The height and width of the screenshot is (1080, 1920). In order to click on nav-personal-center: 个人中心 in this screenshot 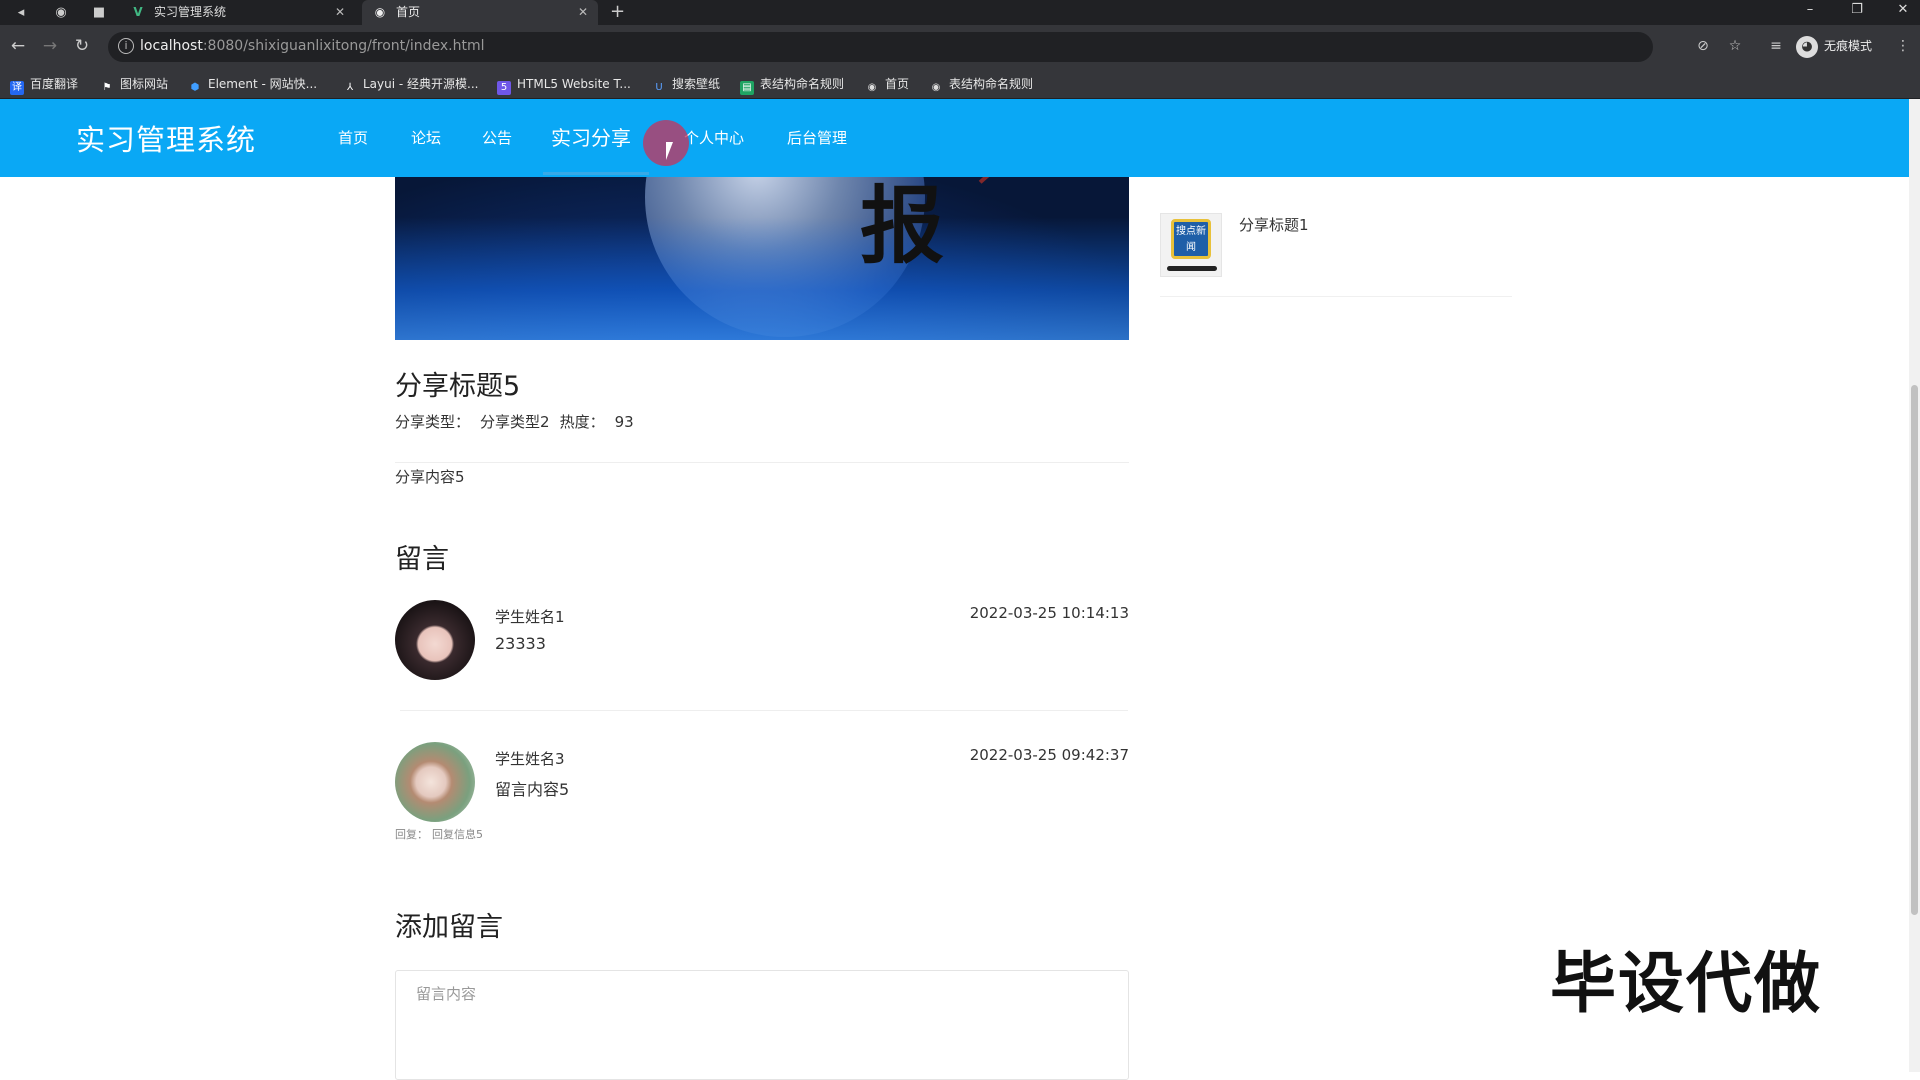, I will do `click(714, 138)`.